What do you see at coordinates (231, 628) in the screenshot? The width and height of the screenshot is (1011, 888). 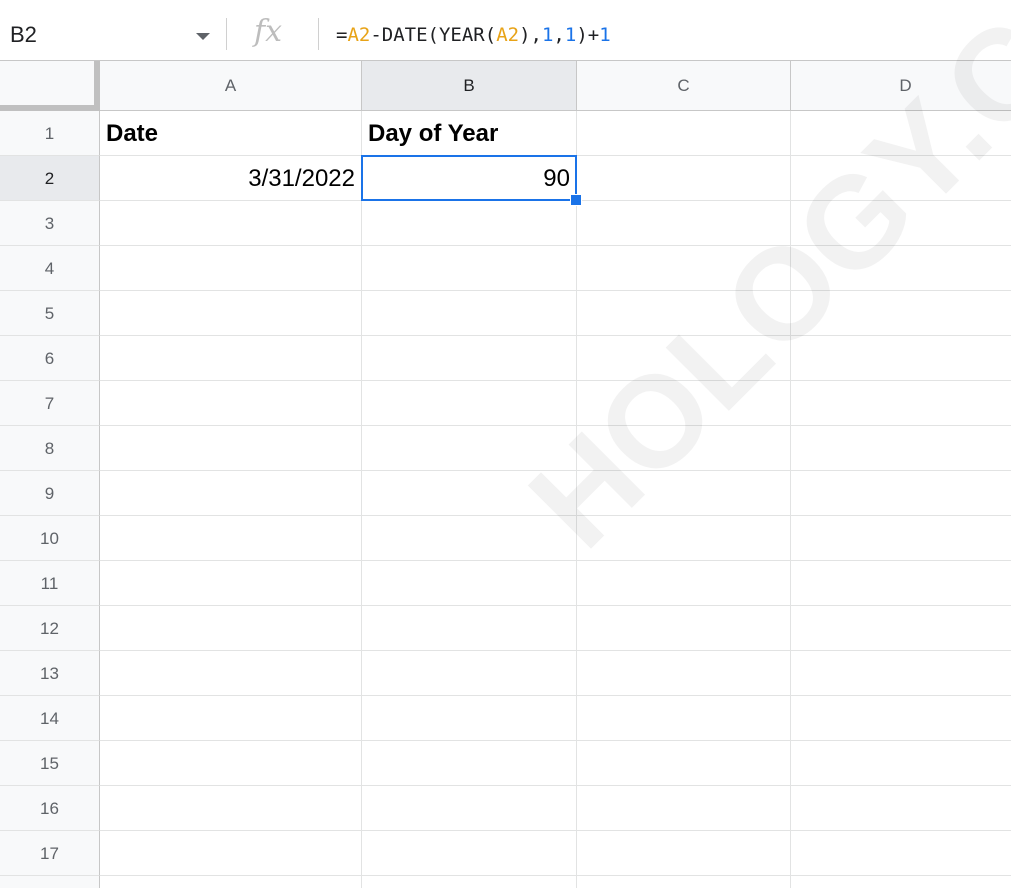 I see `cell-a12` at bounding box center [231, 628].